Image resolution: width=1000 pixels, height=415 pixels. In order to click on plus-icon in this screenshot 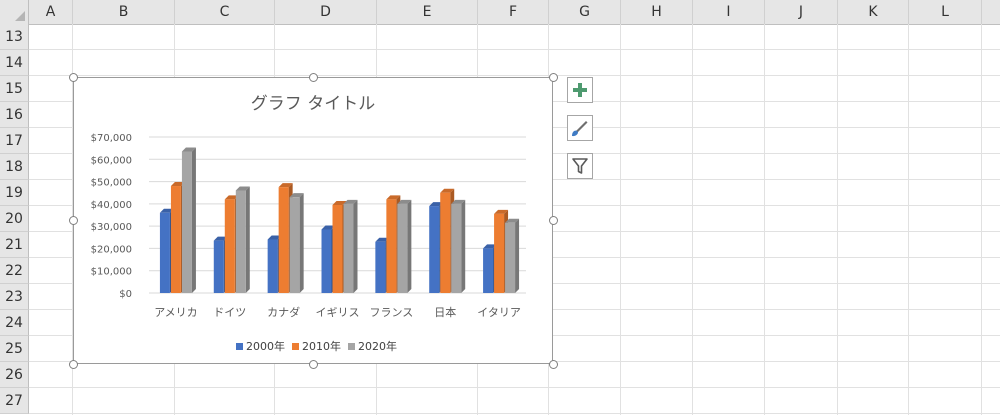, I will do `click(580, 90)`.